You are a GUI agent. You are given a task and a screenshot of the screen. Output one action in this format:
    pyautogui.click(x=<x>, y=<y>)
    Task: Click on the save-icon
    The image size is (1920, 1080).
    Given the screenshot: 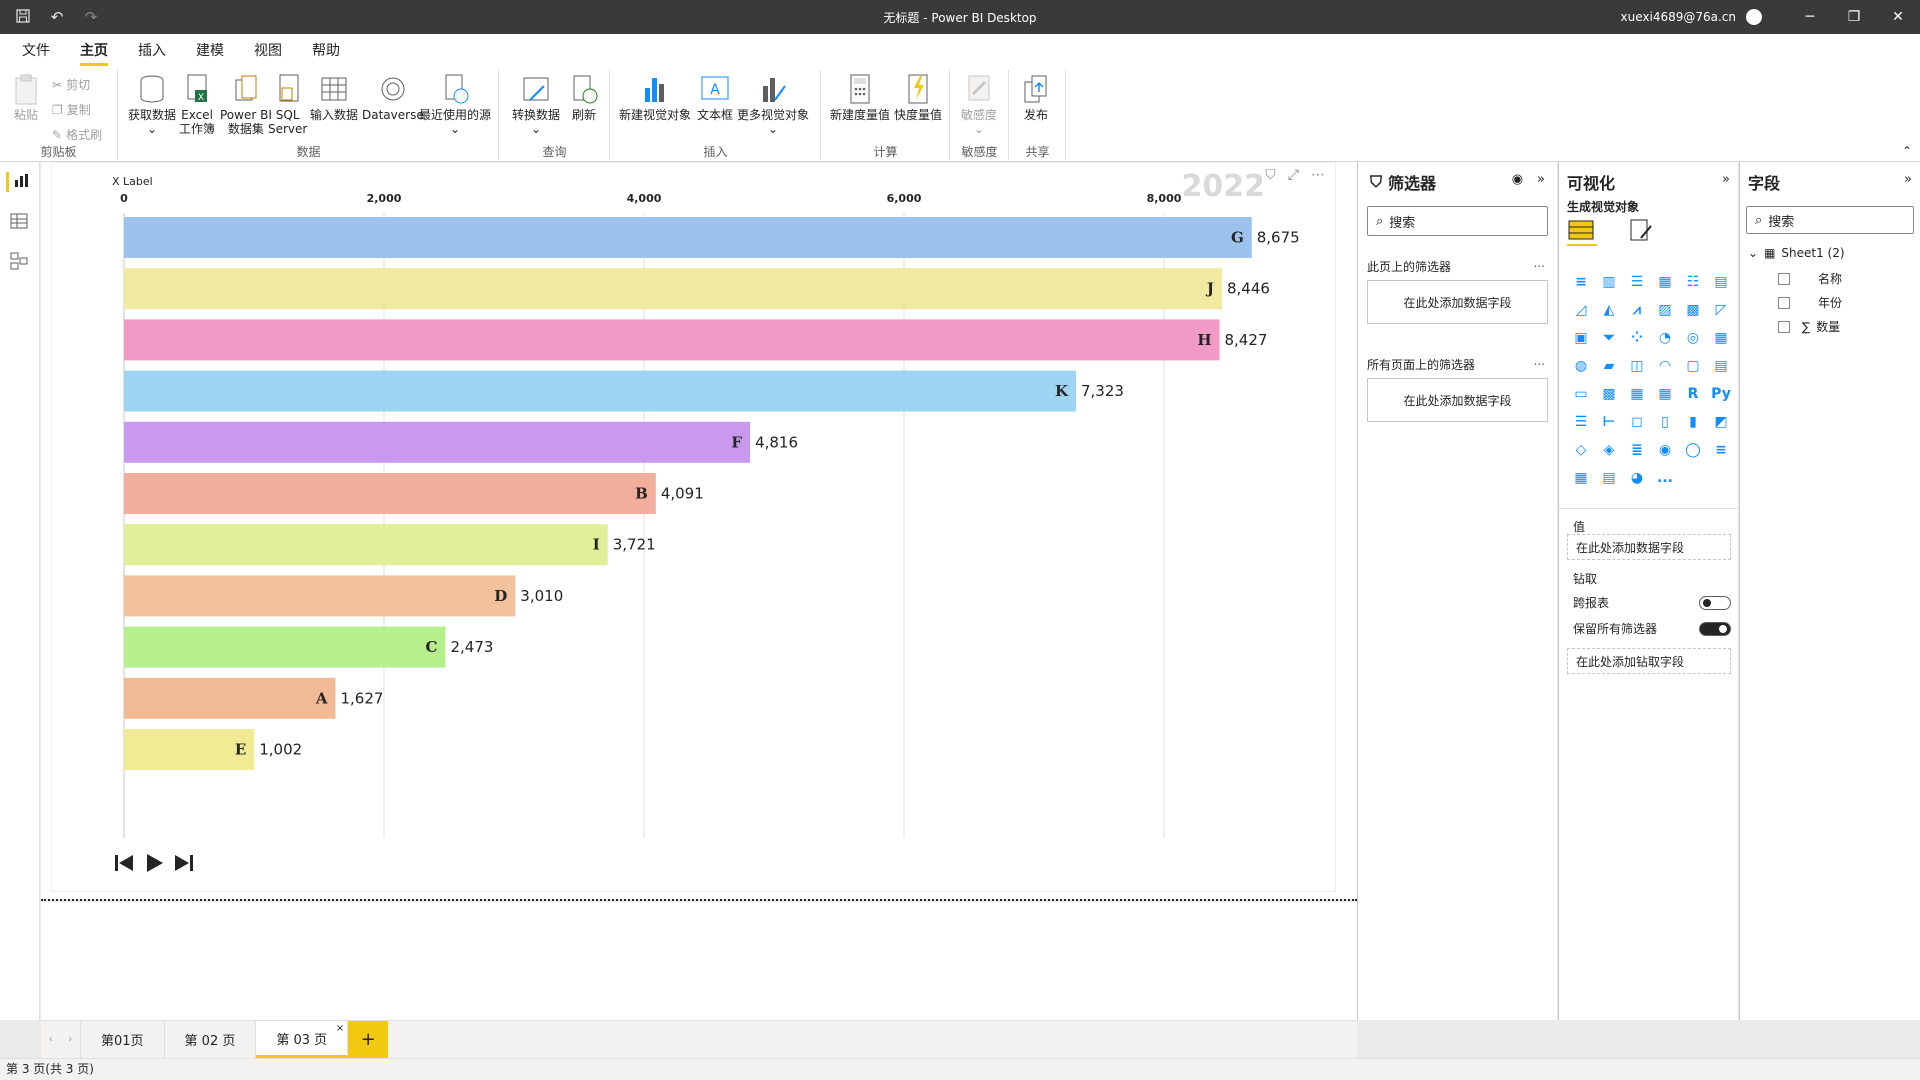 What is the action you would take?
    pyautogui.click(x=23, y=17)
    